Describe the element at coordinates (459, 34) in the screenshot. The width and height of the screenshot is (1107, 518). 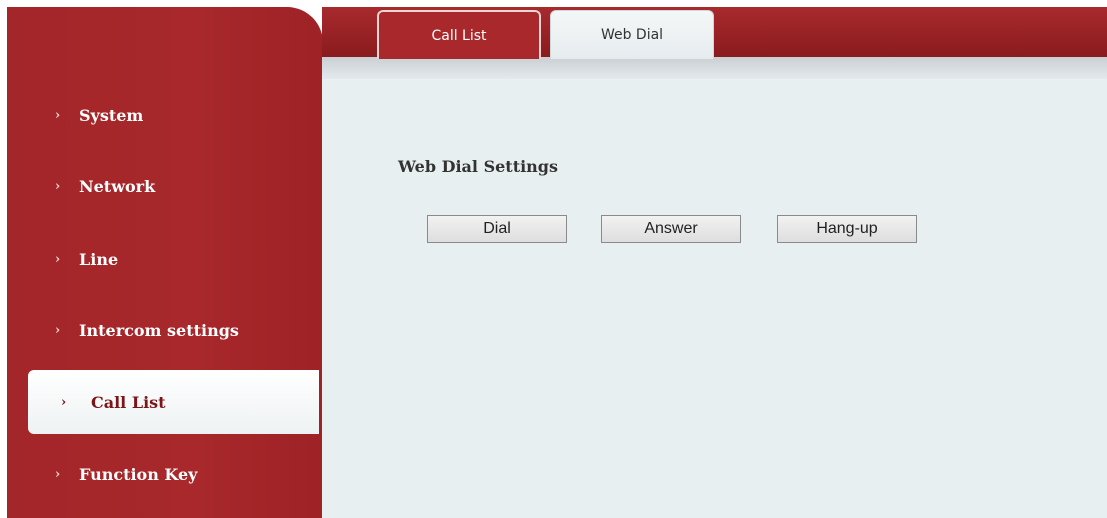
I see `tab-call-list: Call List` at that location.